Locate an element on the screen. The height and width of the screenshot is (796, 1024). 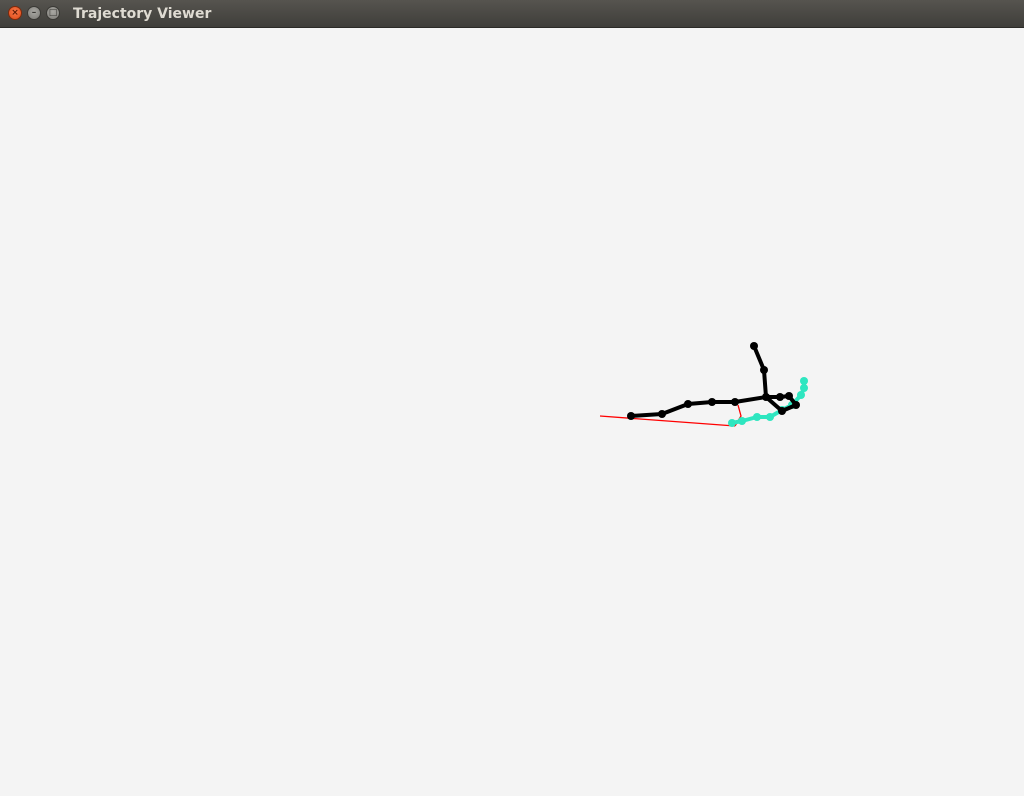
minimize-button: – is located at coordinates (34, 13).